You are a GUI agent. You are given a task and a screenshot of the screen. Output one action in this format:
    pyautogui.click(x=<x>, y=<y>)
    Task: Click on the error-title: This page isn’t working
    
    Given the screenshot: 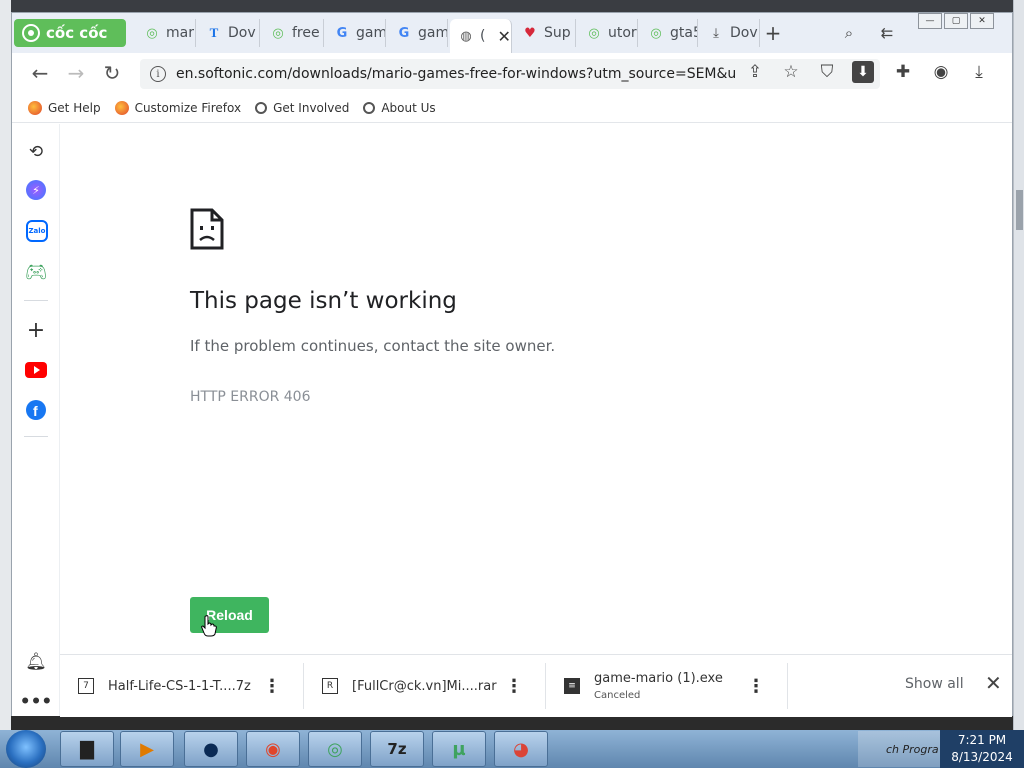 What is the action you would take?
    pyautogui.click(x=323, y=301)
    